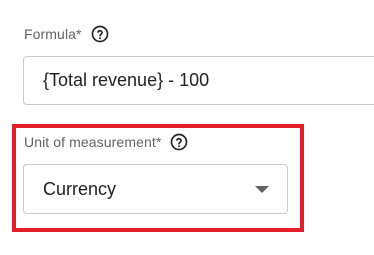 The width and height of the screenshot is (374, 255). I want to click on formula-label-row: Formula*, so click(66, 34).